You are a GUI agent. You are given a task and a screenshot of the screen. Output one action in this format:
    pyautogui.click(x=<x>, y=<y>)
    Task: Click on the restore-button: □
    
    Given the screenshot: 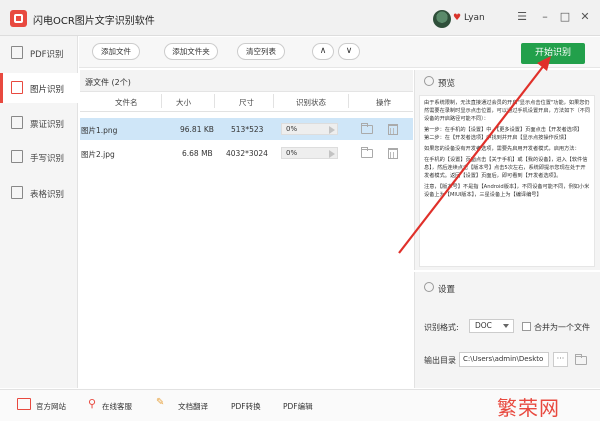 What is the action you would take?
    pyautogui.click(x=565, y=17)
    